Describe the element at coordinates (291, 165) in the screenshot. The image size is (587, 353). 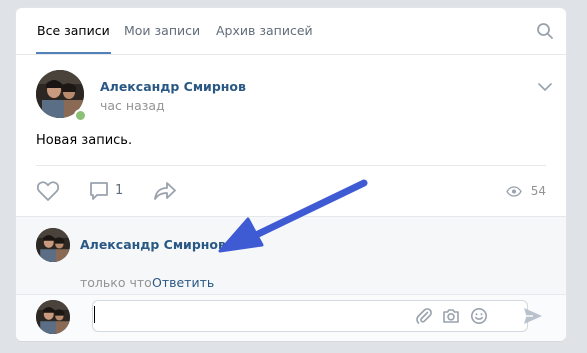
I see `divider` at that location.